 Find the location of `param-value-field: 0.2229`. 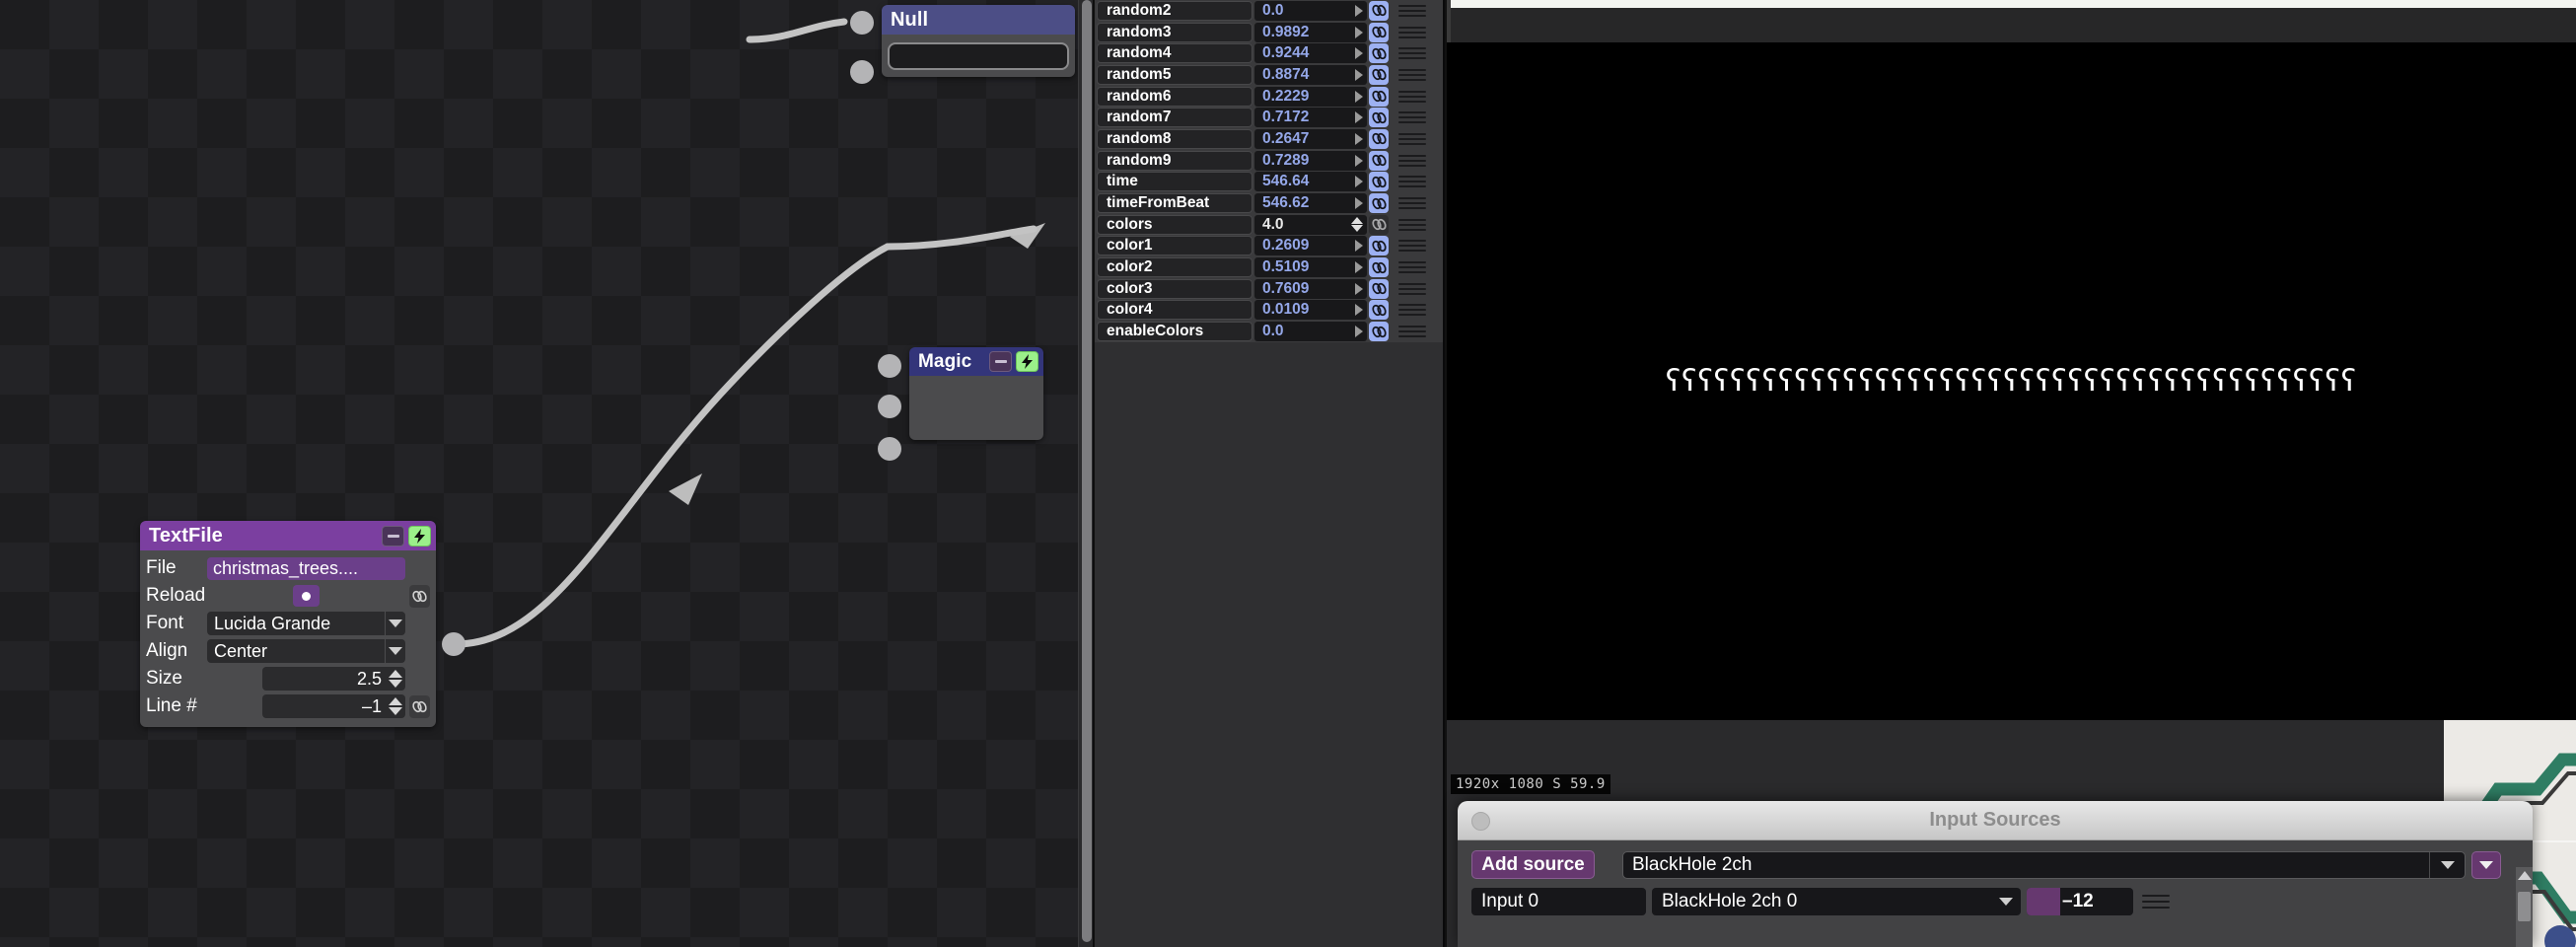

param-value-field: 0.2229 is located at coordinates (1310, 96).